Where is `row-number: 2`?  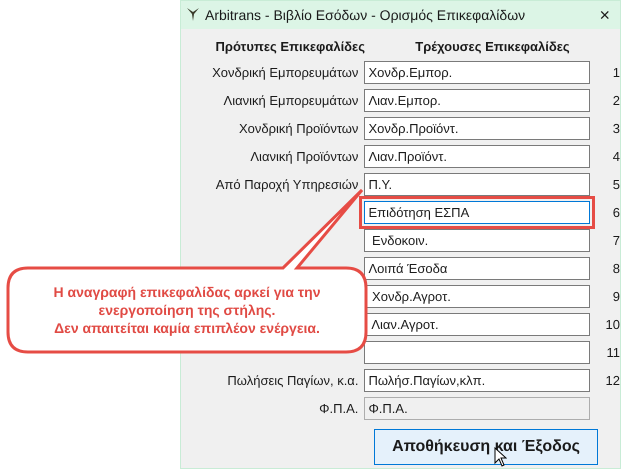
row-number: 2 is located at coordinates (616, 101).